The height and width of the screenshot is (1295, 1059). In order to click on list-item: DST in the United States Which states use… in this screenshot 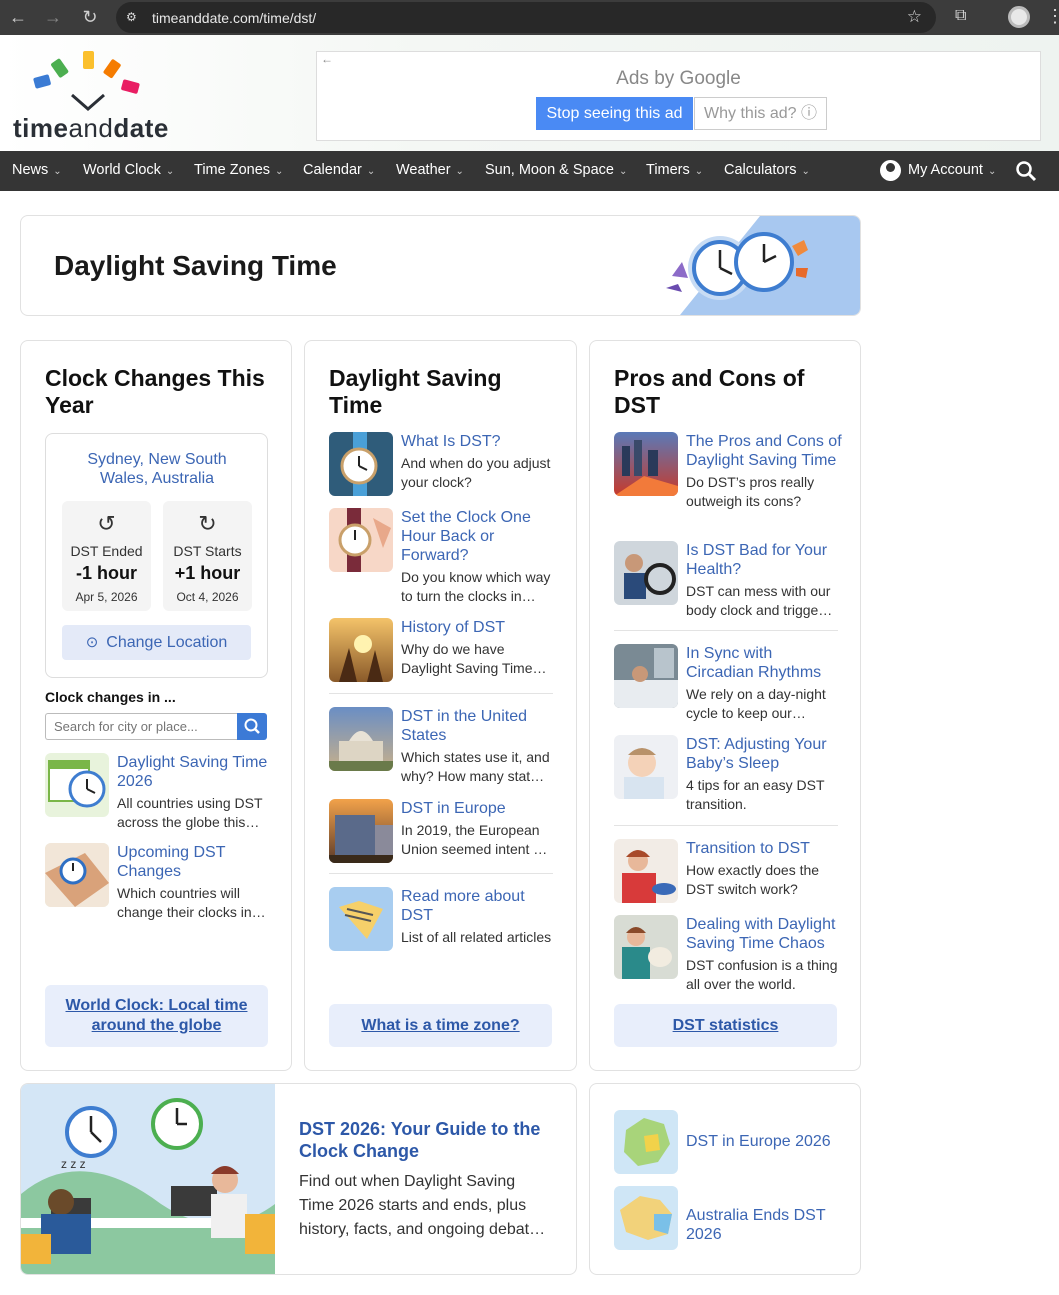, I will do `click(442, 747)`.